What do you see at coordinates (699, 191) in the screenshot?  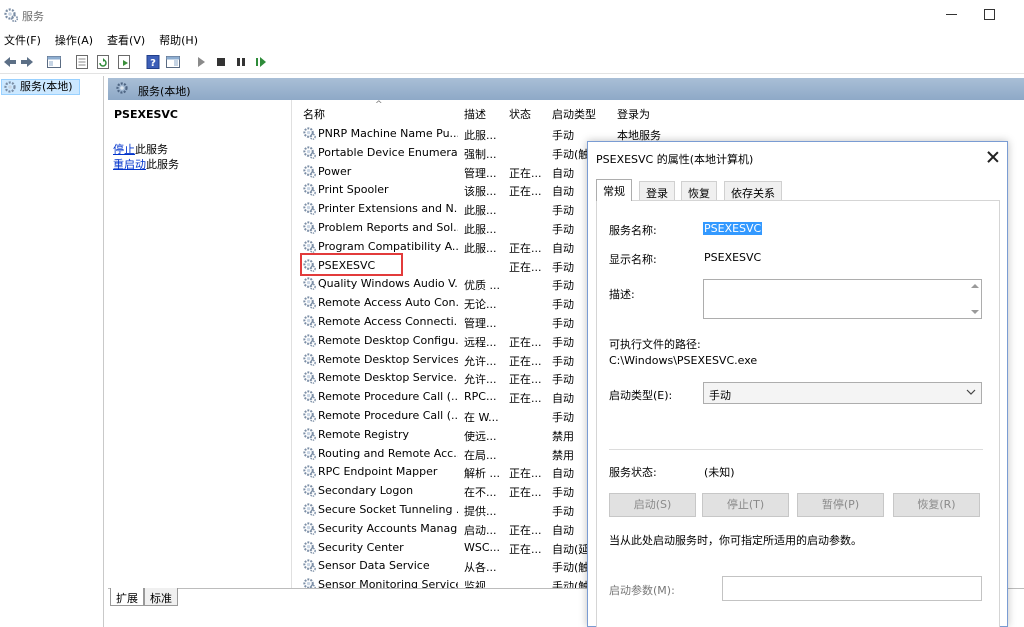 I see `tab-recovery: 恢复` at bounding box center [699, 191].